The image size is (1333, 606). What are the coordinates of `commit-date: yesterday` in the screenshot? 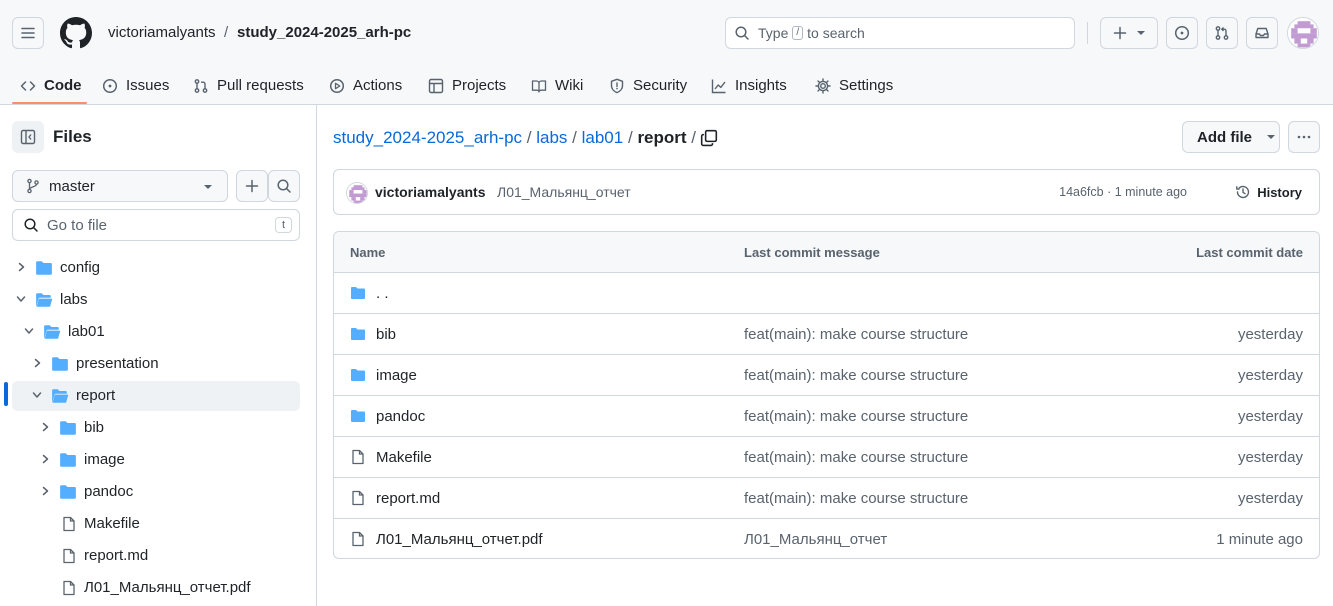 It's located at (1270, 498).